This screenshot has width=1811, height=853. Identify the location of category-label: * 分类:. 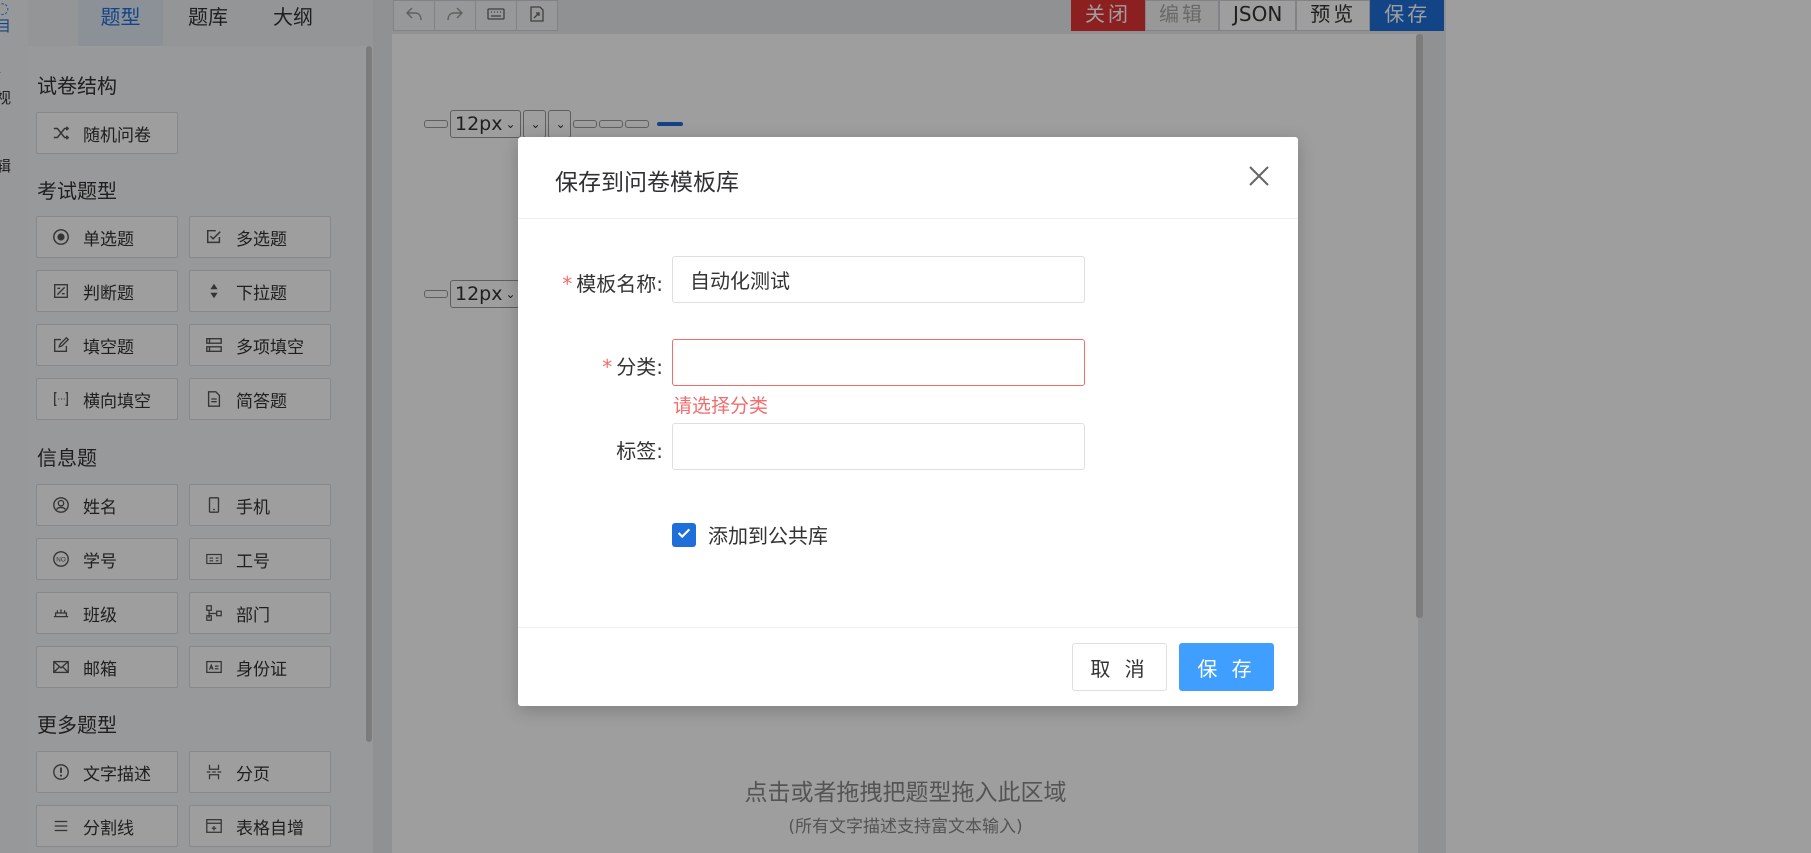
(608, 365).